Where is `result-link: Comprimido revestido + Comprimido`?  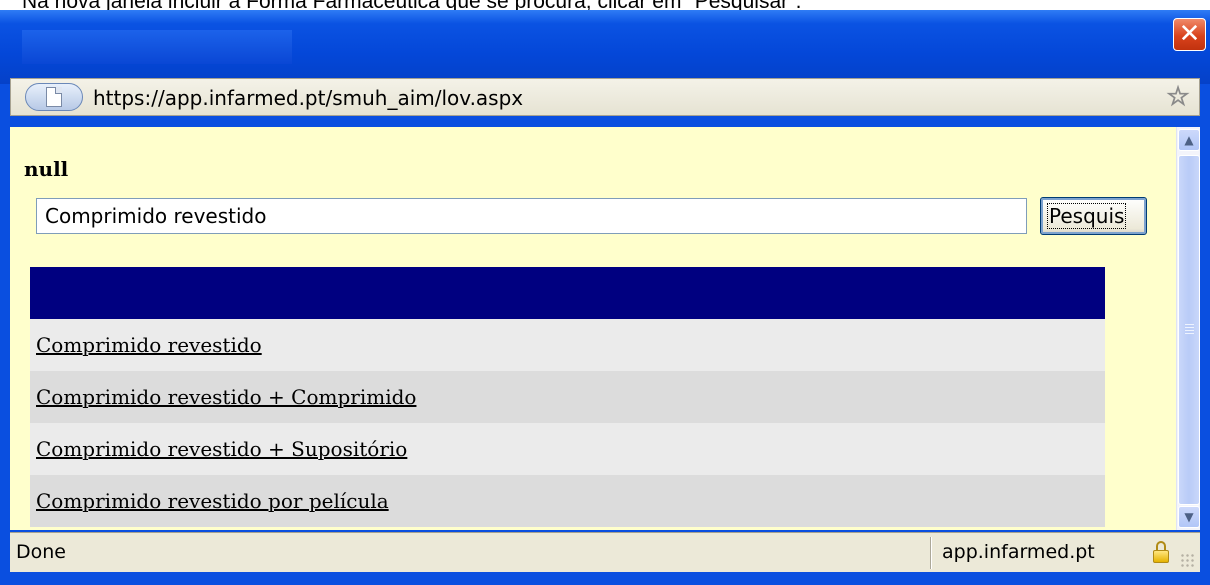 result-link: Comprimido revestido + Comprimido is located at coordinates (226, 397).